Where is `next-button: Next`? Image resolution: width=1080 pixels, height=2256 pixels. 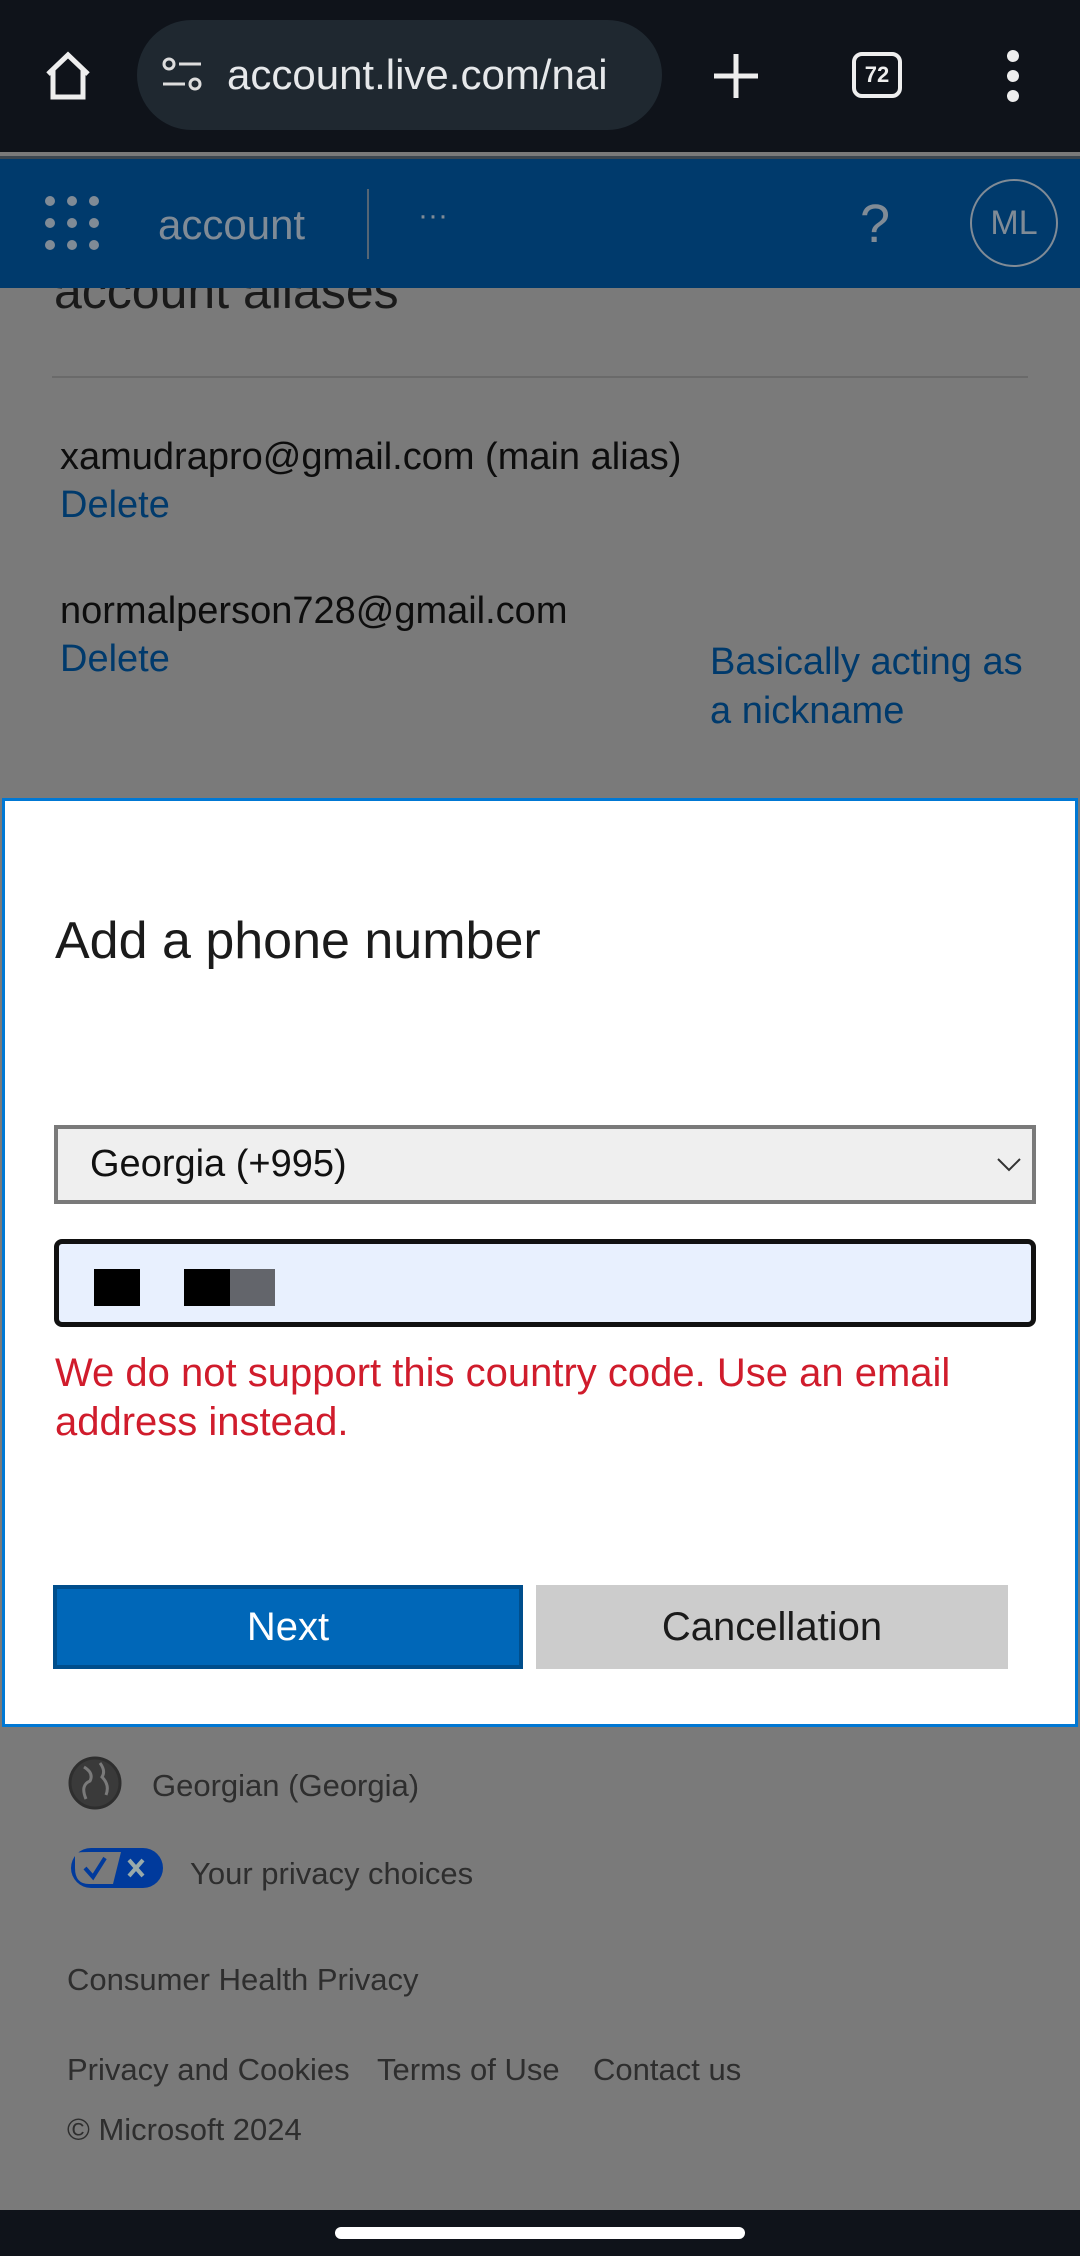
next-button: Next is located at coordinates (288, 1627).